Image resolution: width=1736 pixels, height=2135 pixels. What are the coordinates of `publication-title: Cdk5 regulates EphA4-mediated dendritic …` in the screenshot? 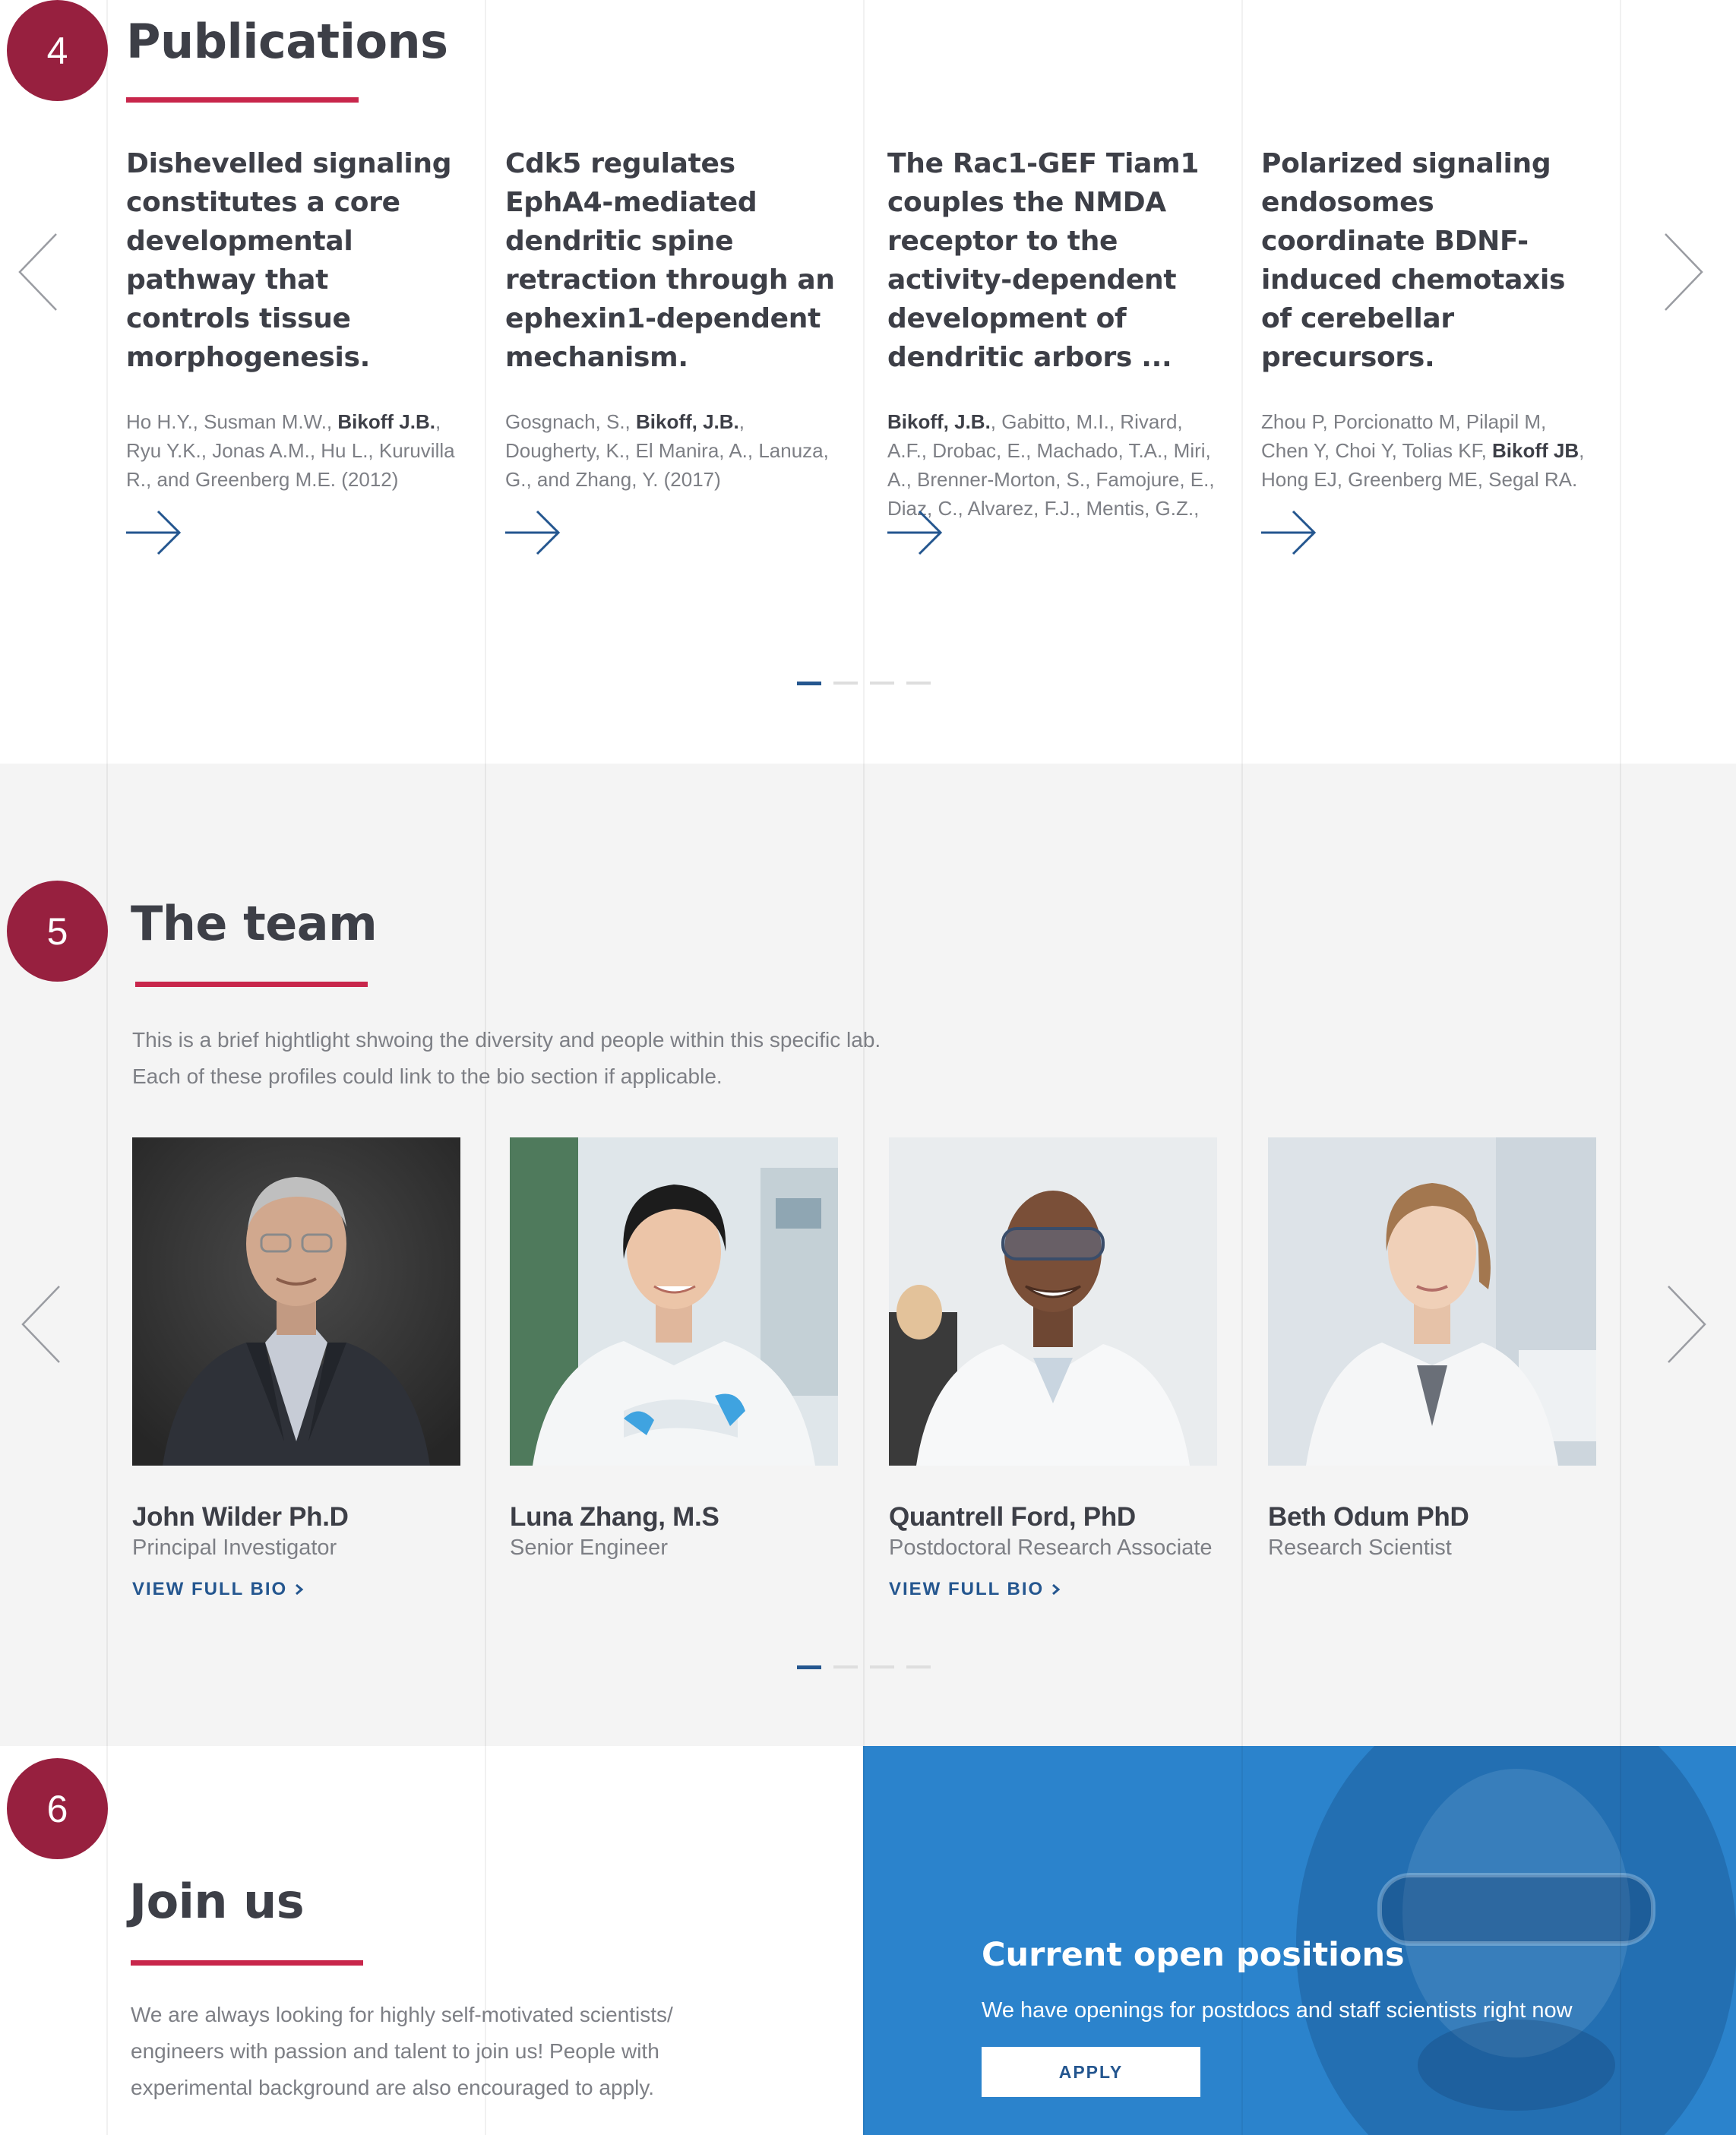 It's located at (672, 260).